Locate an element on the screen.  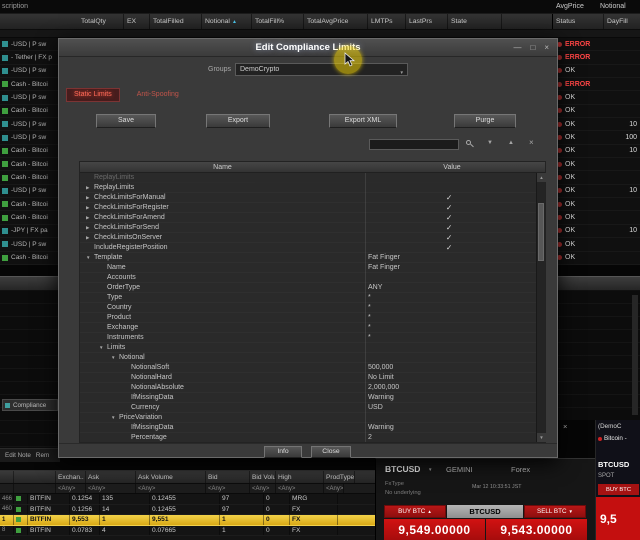
column-header: TotalFilled ▼ is located at coordinates (176, 25).